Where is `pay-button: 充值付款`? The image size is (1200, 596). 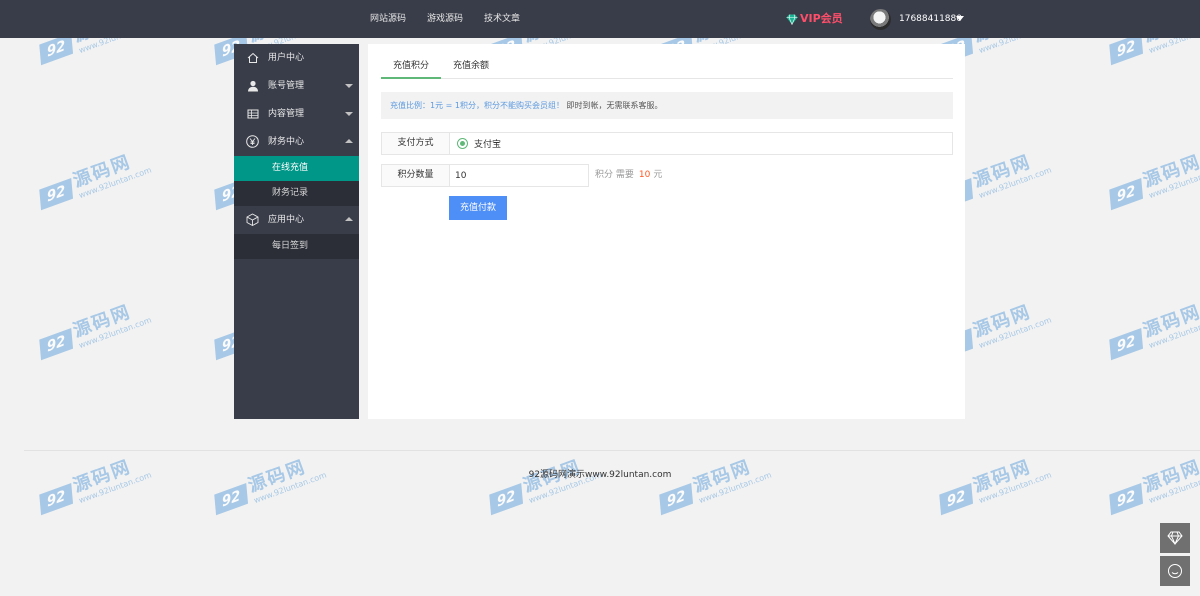 pay-button: 充值付款 is located at coordinates (478, 208).